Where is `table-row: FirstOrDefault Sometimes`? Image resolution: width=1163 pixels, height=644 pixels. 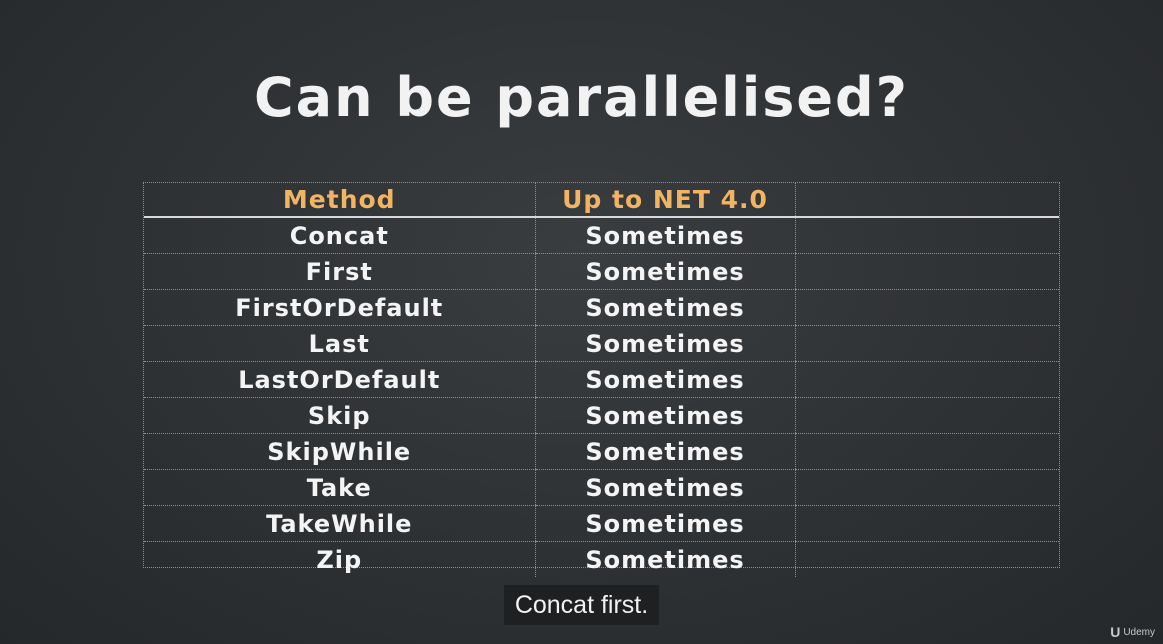
table-row: FirstOrDefault Sometimes is located at coordinates (601, 307).